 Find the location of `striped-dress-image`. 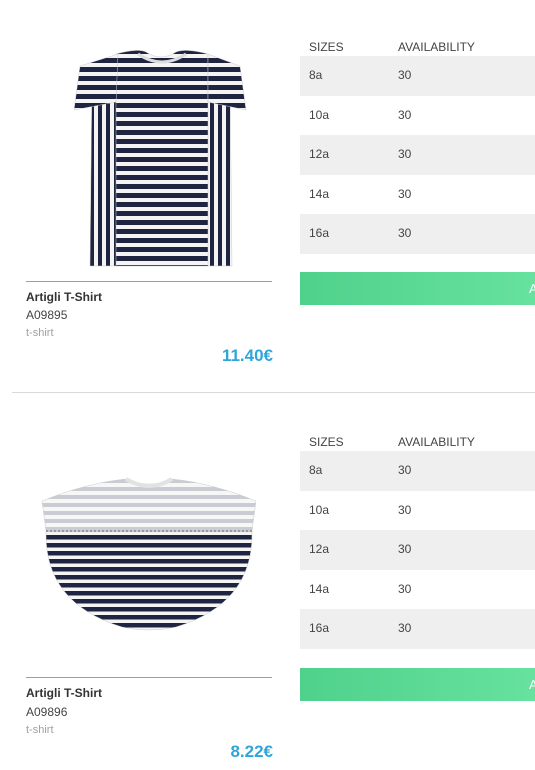

striped-dress-image is located at coordinates (160, 158).